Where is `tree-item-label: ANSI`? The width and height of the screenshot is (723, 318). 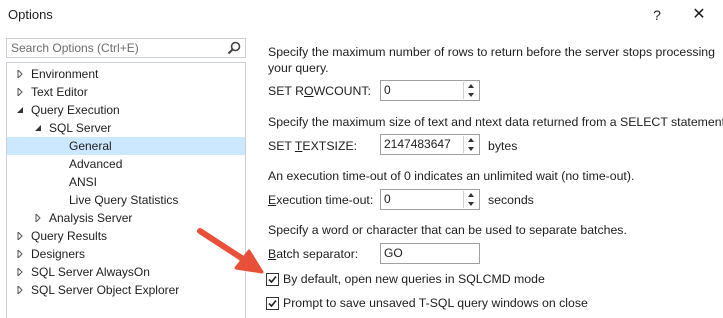
tree-item-label: ANSI is located at coordinates (83, 182).